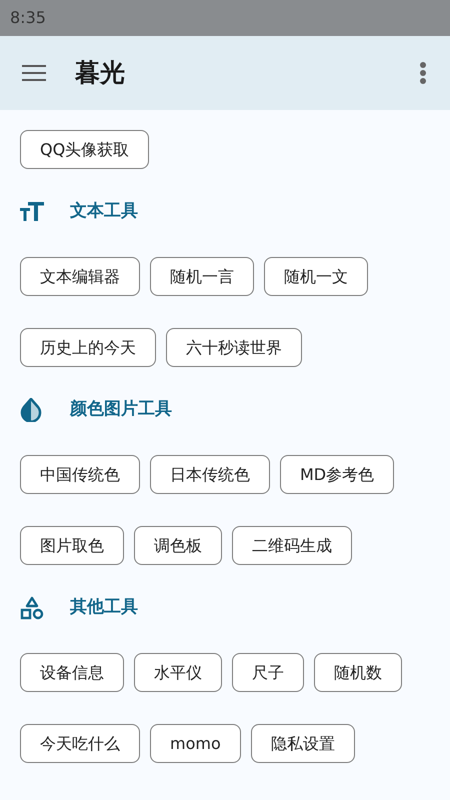 This screenshot has height=800, width=450. I want to click on tool-chip: 日本传统色, so click(210, 474).